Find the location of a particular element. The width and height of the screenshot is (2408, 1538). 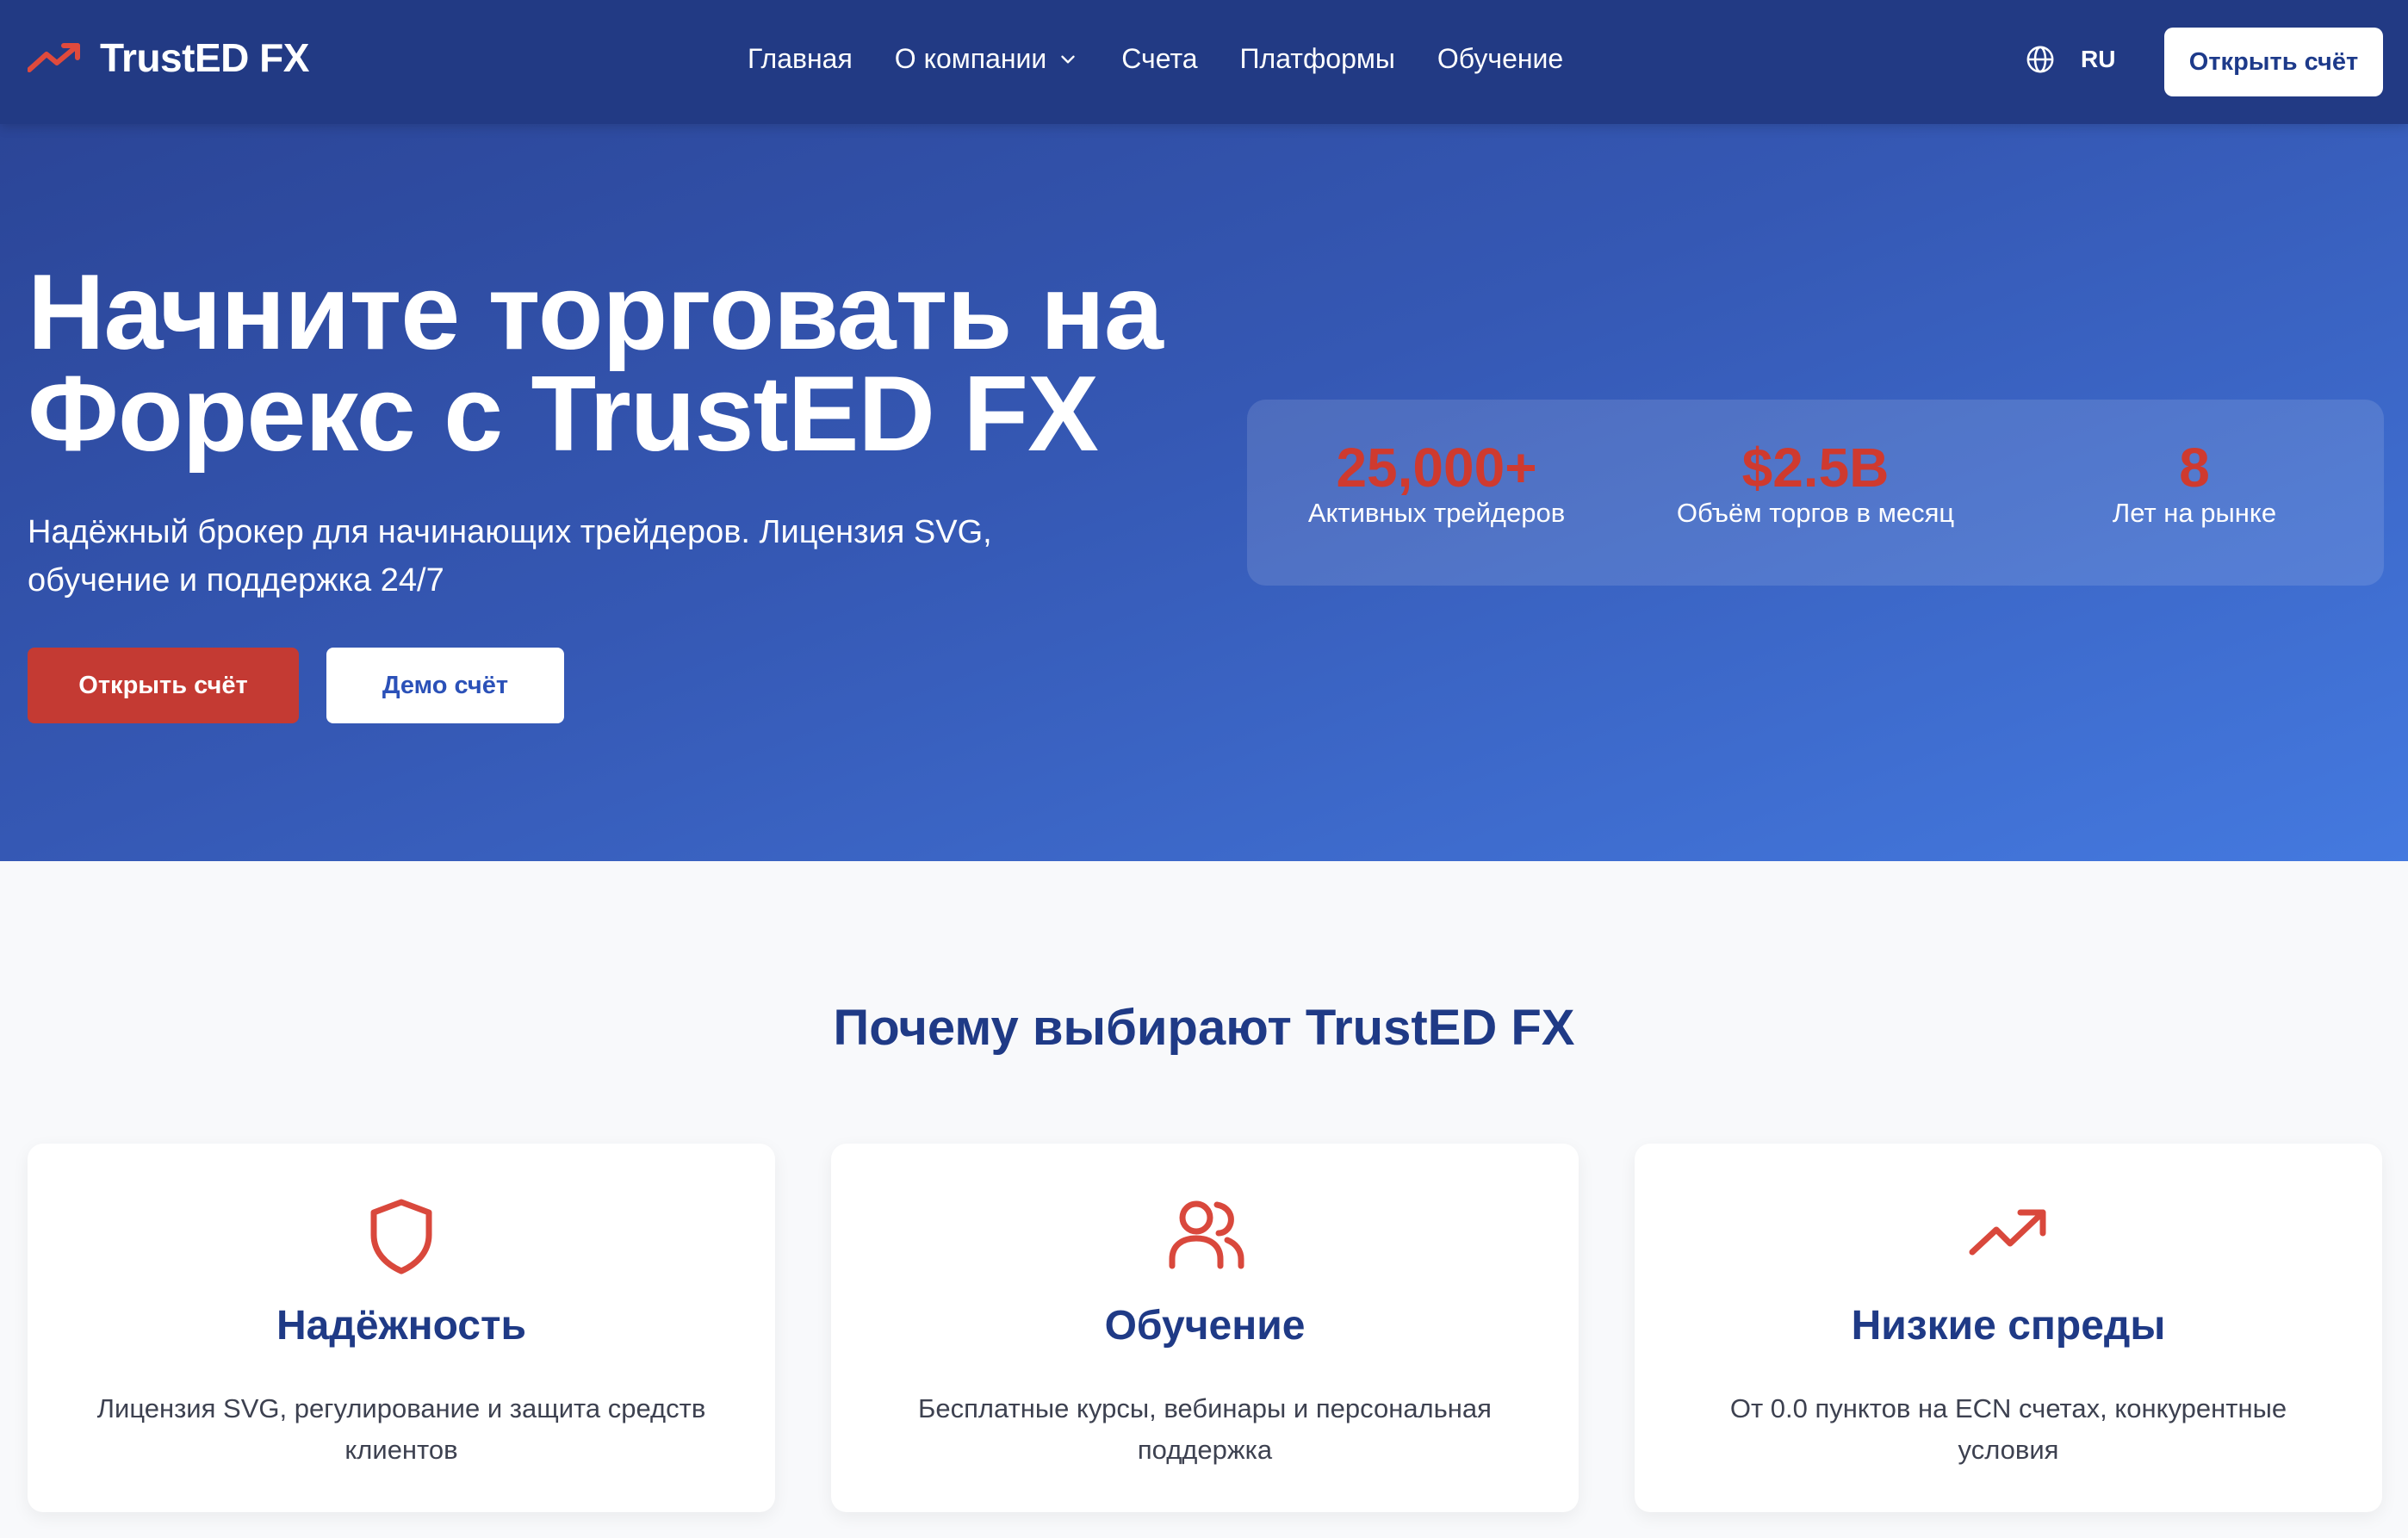

nav-item-label: Обучение is located at coordinates (1501, 58).